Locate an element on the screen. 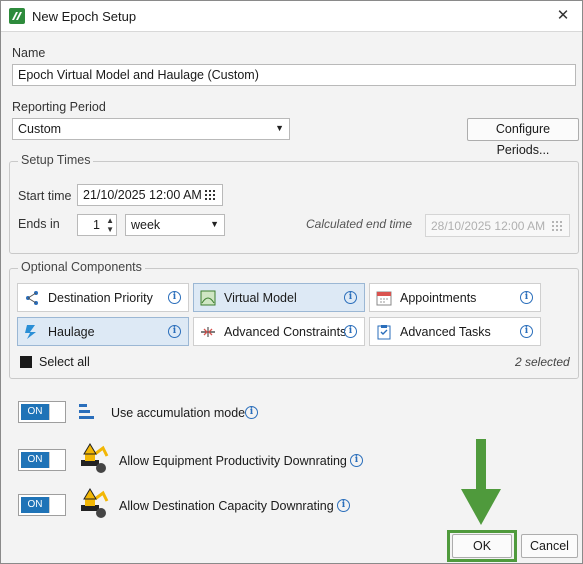 The height and width of the screenshot is (564, 583). component-label: Virtual Model is located at coordinates (260, 298).